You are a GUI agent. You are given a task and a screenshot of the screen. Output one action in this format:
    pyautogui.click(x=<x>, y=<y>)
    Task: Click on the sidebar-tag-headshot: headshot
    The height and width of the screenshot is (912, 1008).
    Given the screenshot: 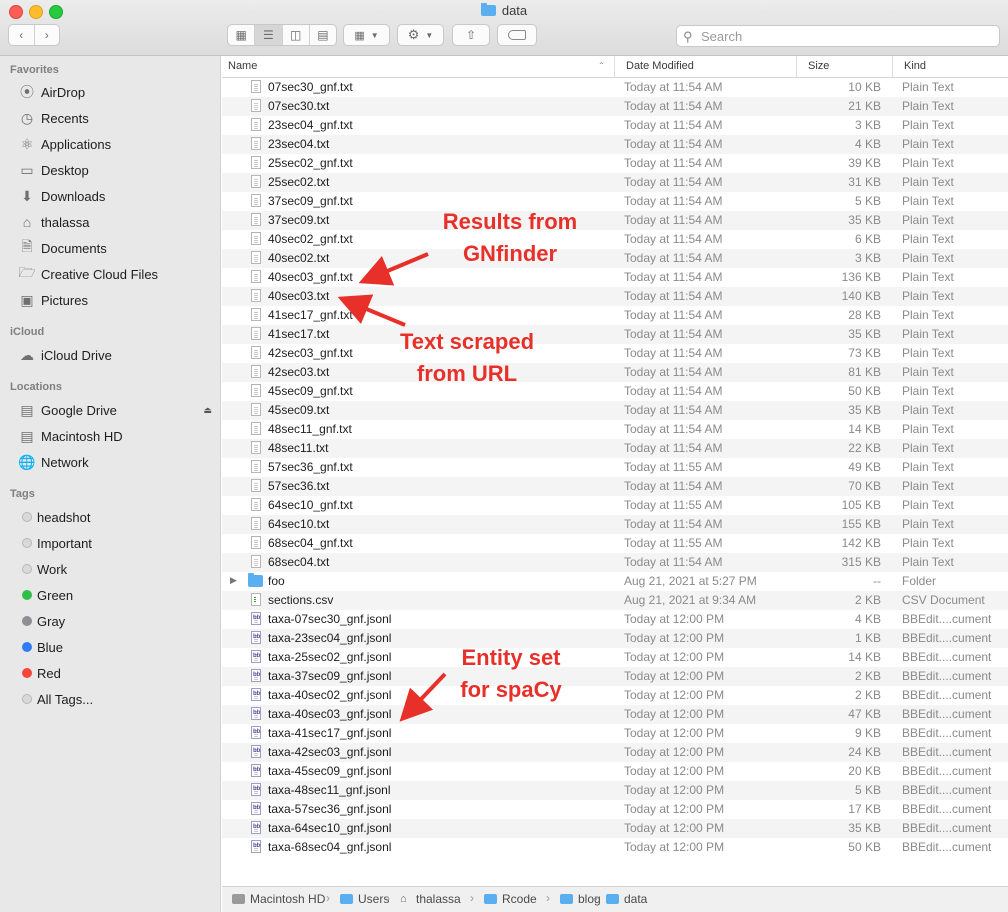 What is the action you would take?
    pyautogui.click(x=118, y=517)
    